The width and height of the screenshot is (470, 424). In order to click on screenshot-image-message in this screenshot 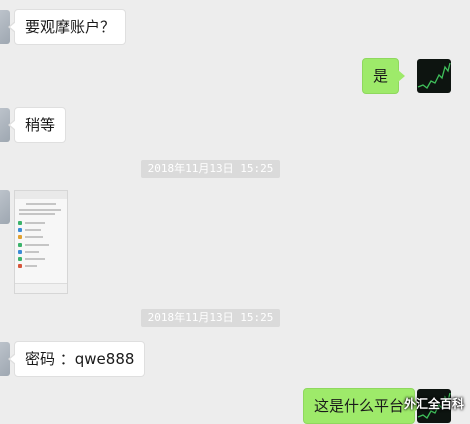, I will do `click(41, 242)`.